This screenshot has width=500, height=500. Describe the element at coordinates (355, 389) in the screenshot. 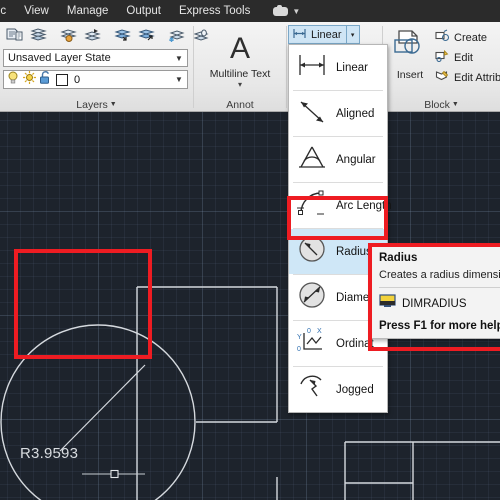

I see `menu-item-jogged-label: Jogged` at that location.